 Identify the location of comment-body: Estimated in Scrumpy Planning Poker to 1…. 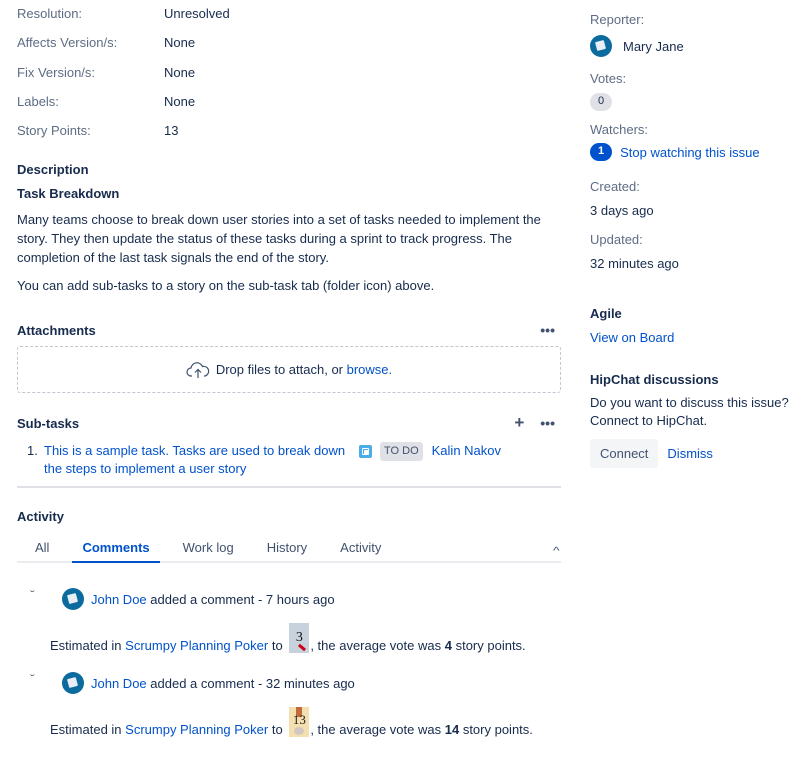
(289, 721).